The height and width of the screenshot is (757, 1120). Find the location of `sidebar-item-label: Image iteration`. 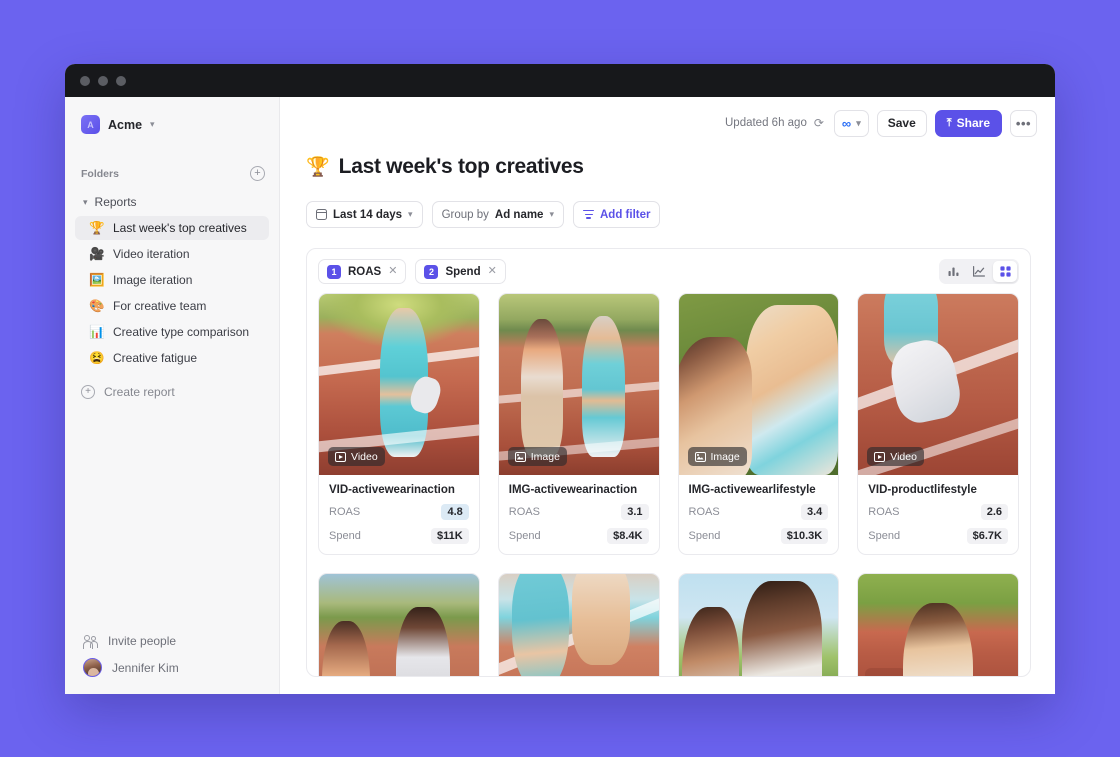

sidebar-item-label: Image iteration is located at coordinates (153, 280).